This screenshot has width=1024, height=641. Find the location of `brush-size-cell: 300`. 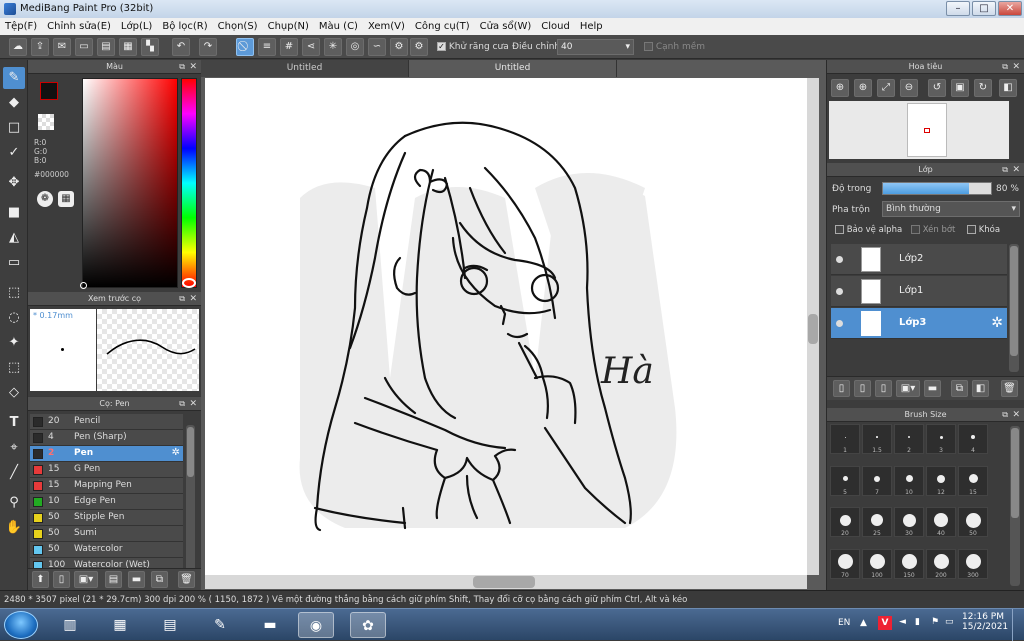

brush-size-cell: 300 is located at coordinates (973, 563).